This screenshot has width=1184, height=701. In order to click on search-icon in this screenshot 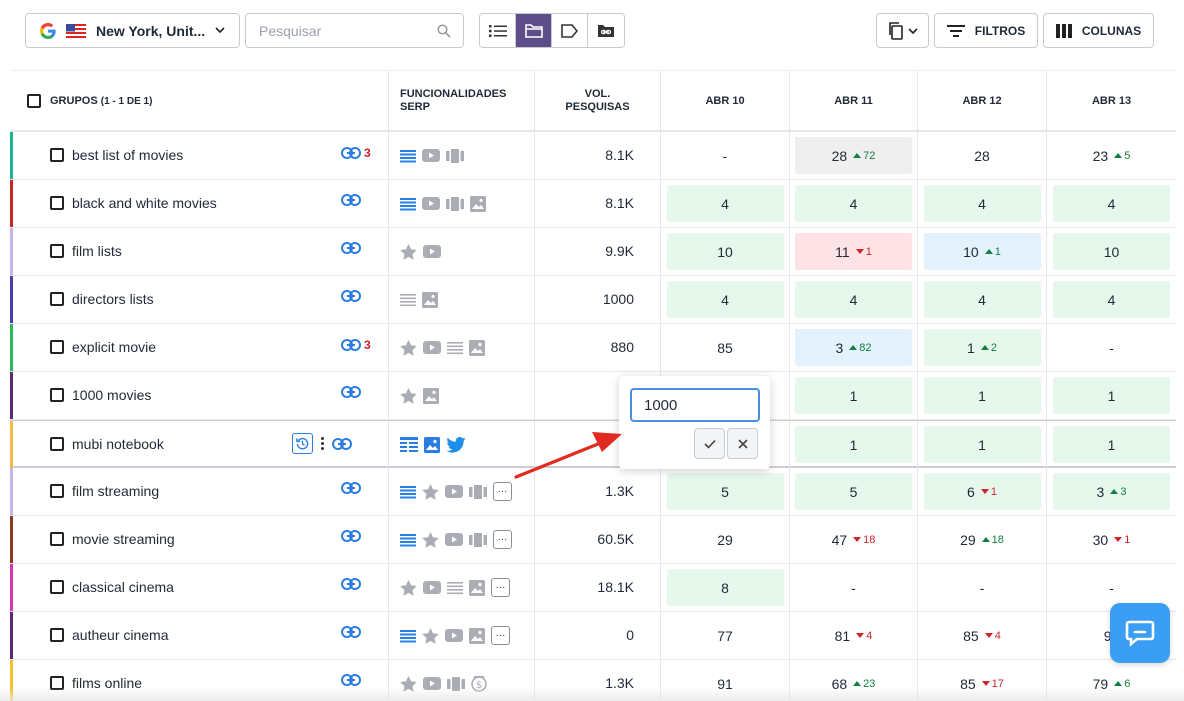, I will do `click(444, 31)`.